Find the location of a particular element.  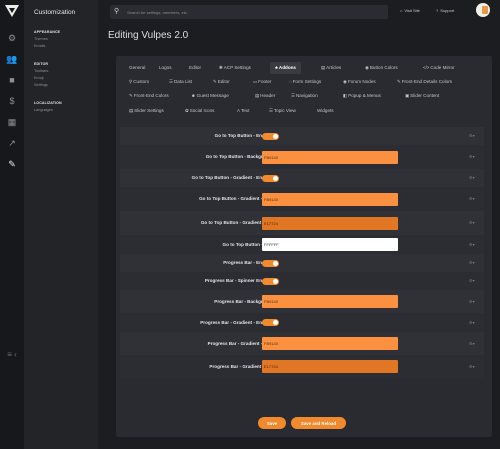

tab-label: Custom is located at coordinates (141, 81).